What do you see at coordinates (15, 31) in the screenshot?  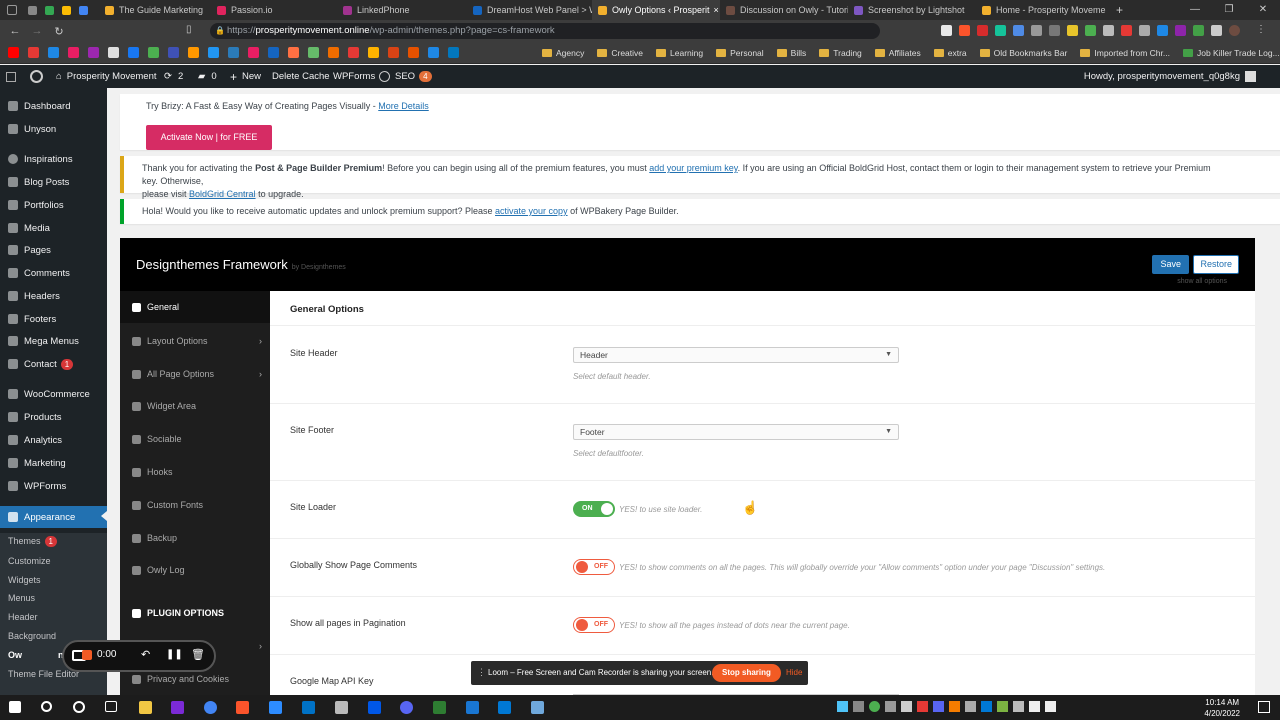 I see `back-icon: ←` at bounding box center [15, 31].